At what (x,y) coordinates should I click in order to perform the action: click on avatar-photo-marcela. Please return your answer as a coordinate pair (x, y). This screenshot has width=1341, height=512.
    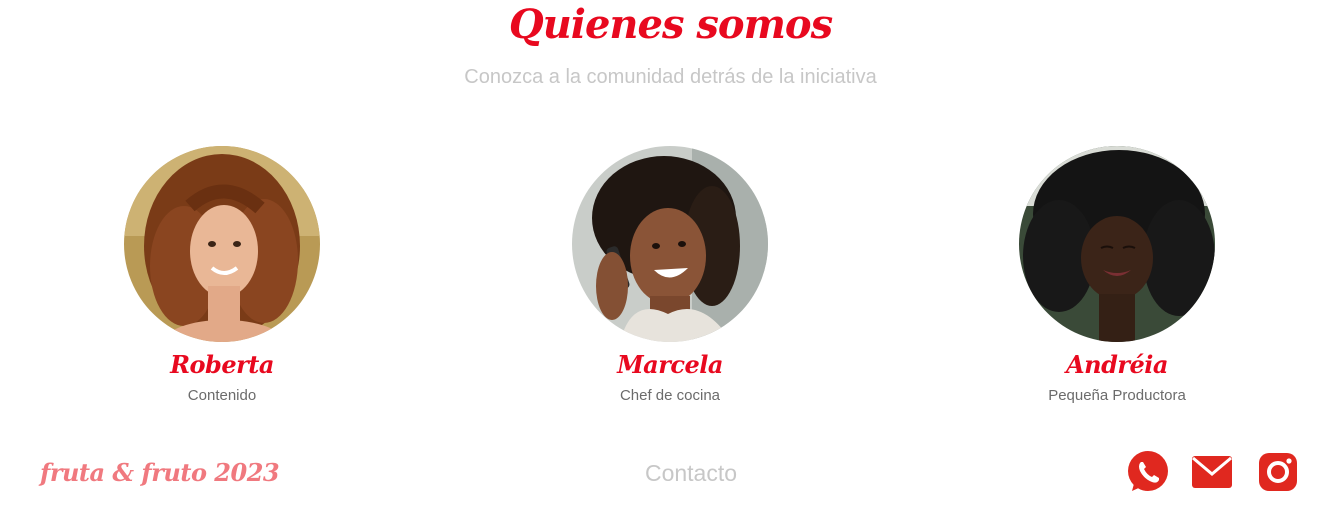
    Looking at the image, I should click on (670, 244).